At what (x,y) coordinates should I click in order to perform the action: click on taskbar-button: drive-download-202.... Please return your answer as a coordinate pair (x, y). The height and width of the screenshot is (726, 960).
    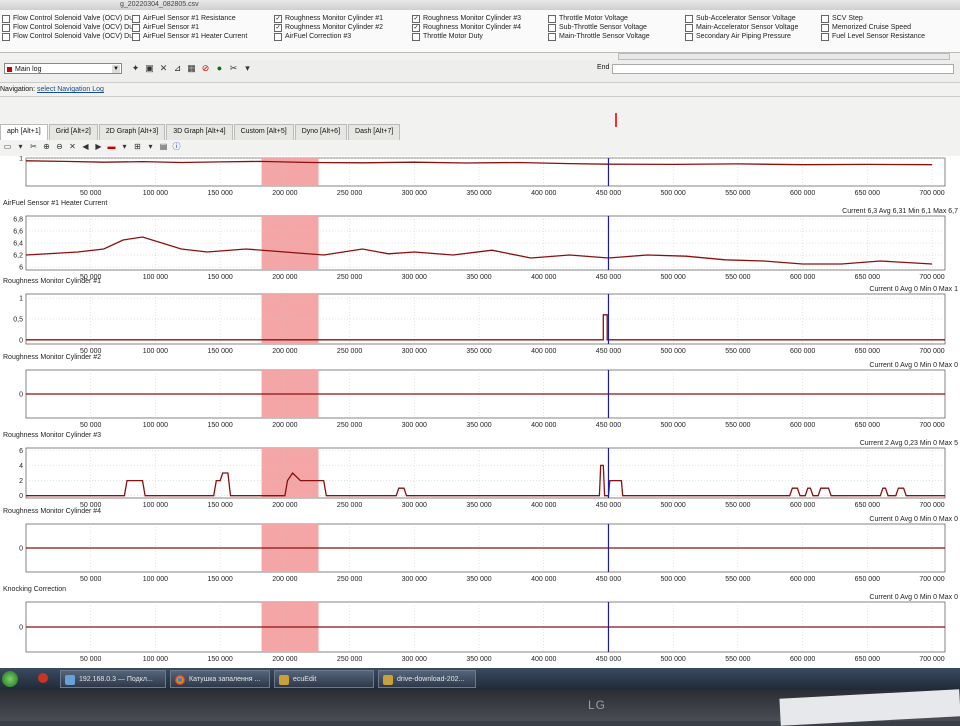
    Looking at the image, I should click on (427, 679).